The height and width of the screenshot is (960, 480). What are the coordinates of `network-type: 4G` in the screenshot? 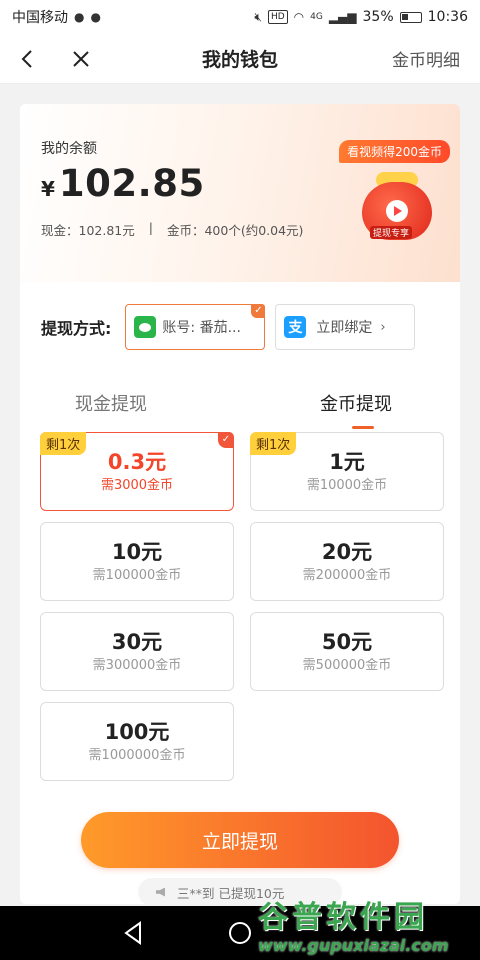 It's located at (316, 17).